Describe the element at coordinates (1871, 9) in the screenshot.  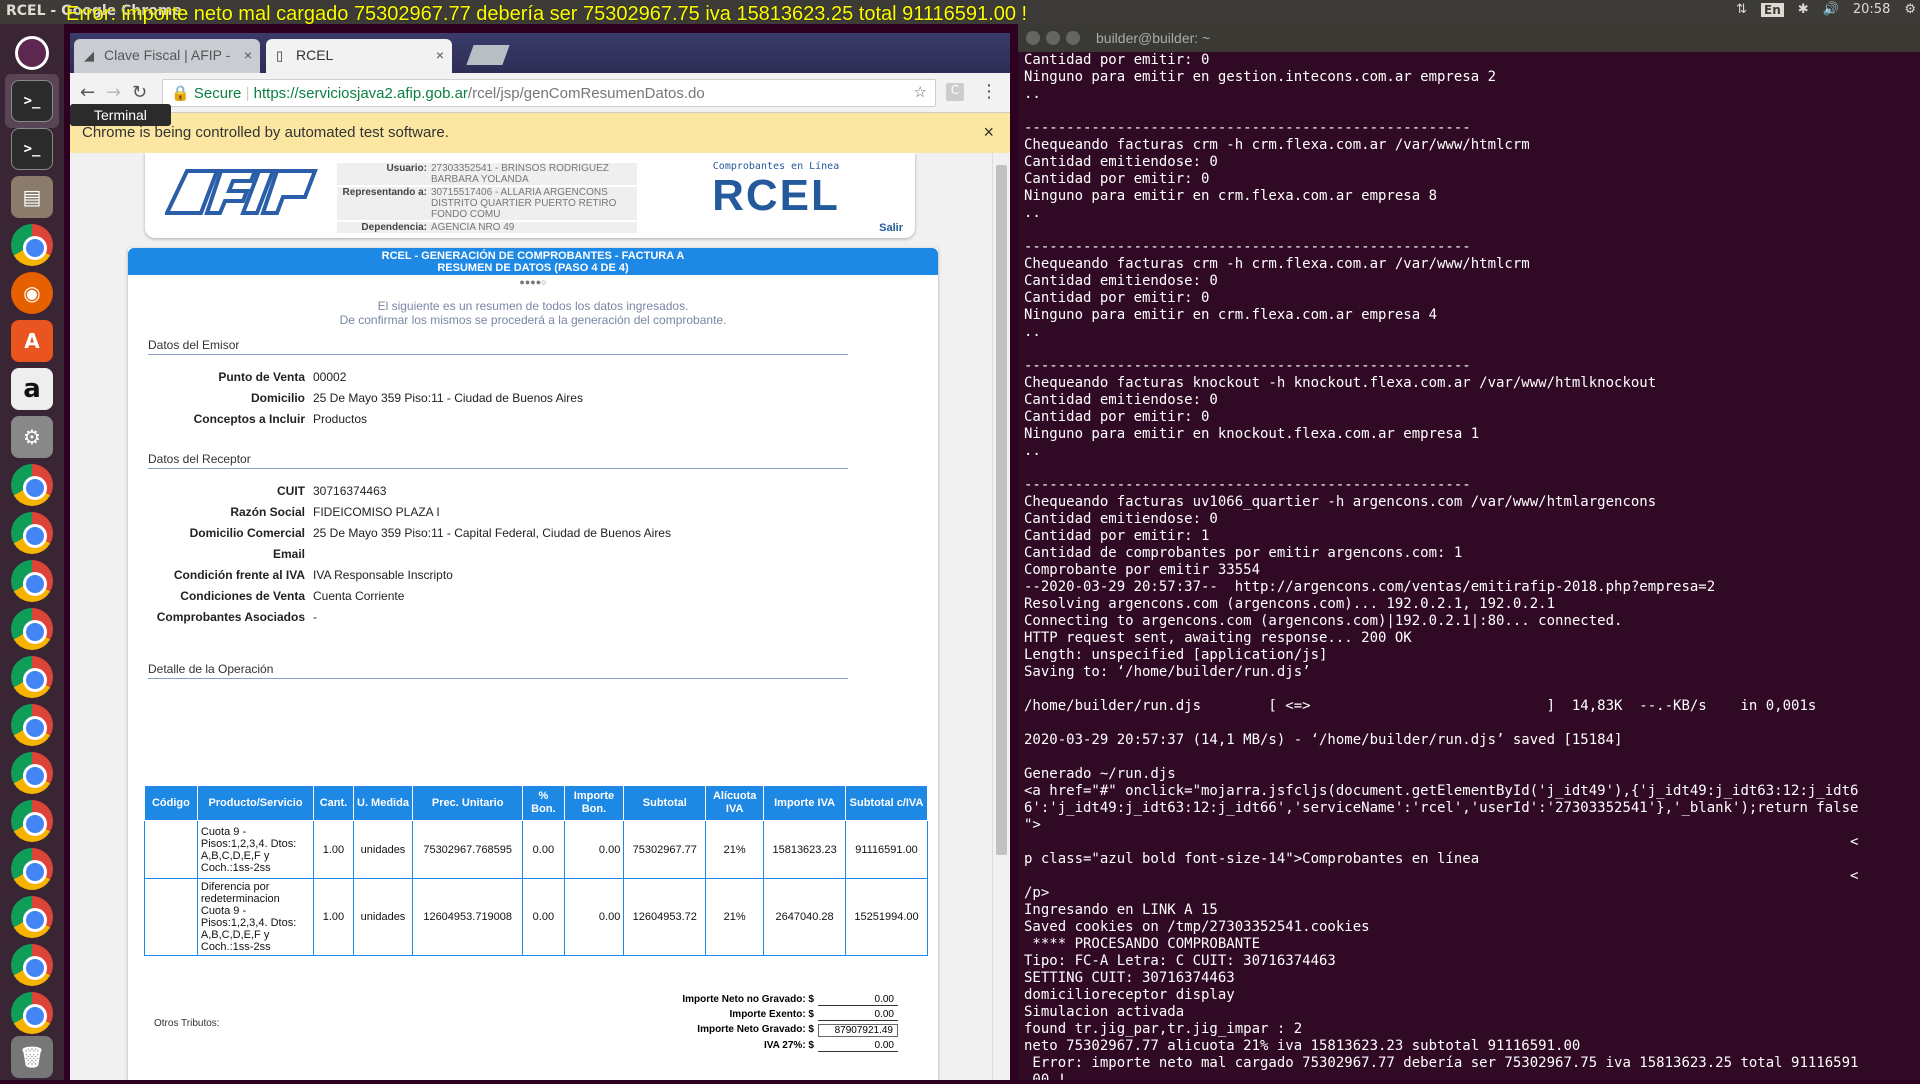
I see `clock: 20:58` at that location.